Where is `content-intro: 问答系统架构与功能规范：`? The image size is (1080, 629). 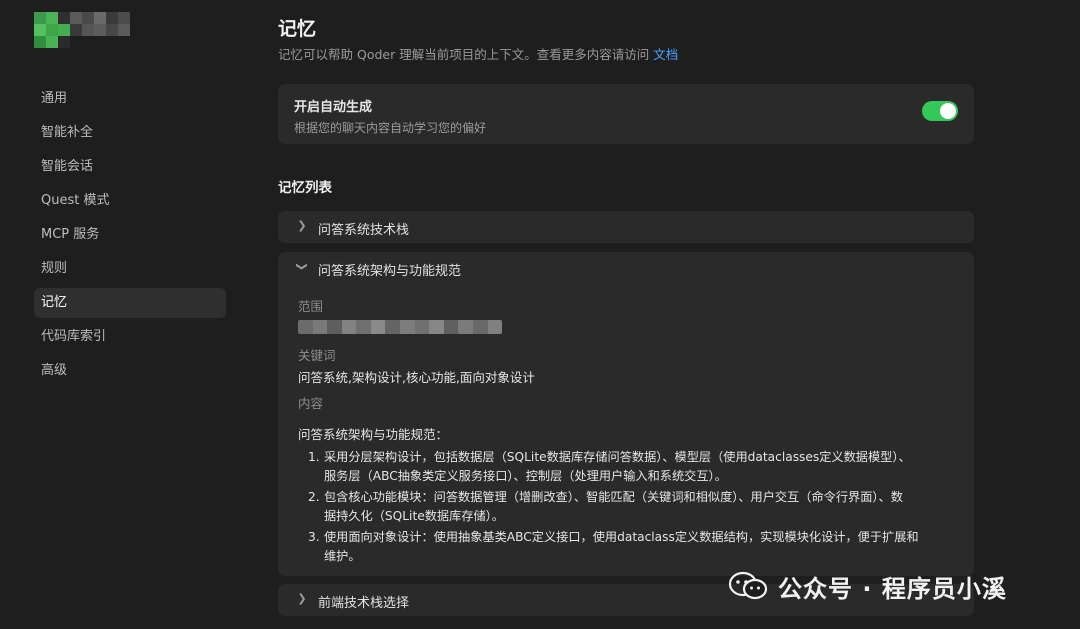
content-intro: 问答系统架构与功能规范： is located at coordinates (373, 434).